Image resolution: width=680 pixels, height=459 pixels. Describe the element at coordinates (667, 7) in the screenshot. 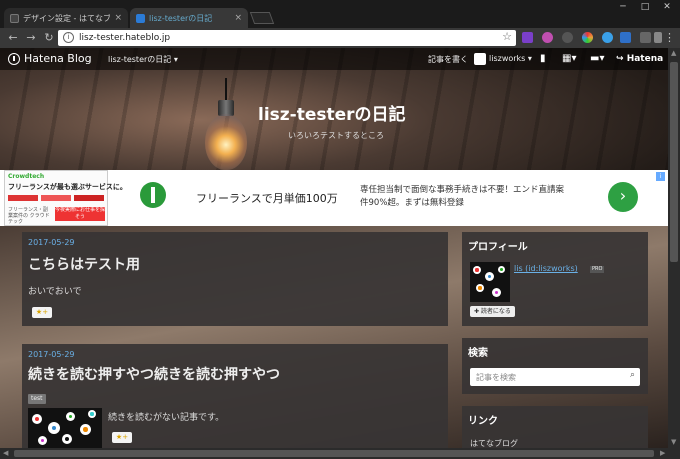

I see `close-window-button: ✕` at that location.